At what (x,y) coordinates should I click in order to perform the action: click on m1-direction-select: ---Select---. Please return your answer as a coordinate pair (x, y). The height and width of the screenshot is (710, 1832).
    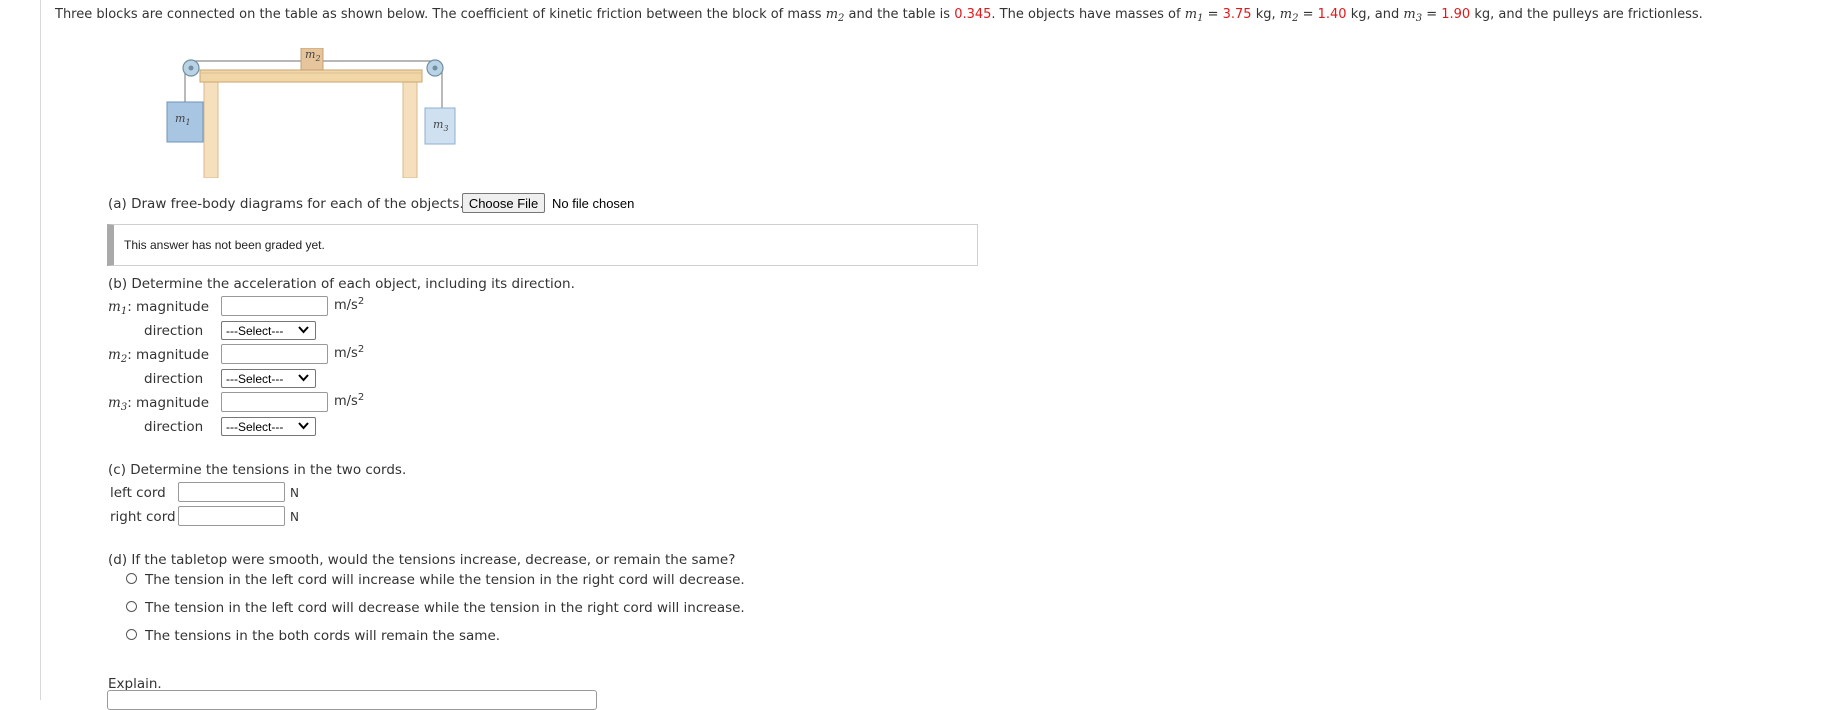
    Looking at the image, I should click on (268, 330).